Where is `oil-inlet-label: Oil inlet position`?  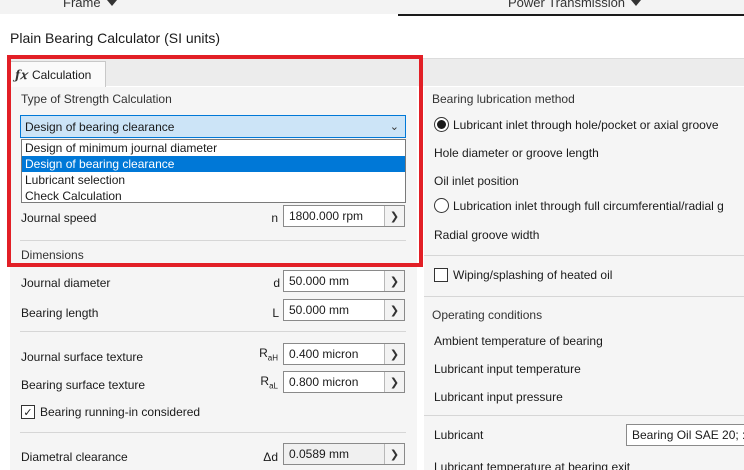 oil-inlet-label: Oil inlet position is located at coordinates (476, 181).